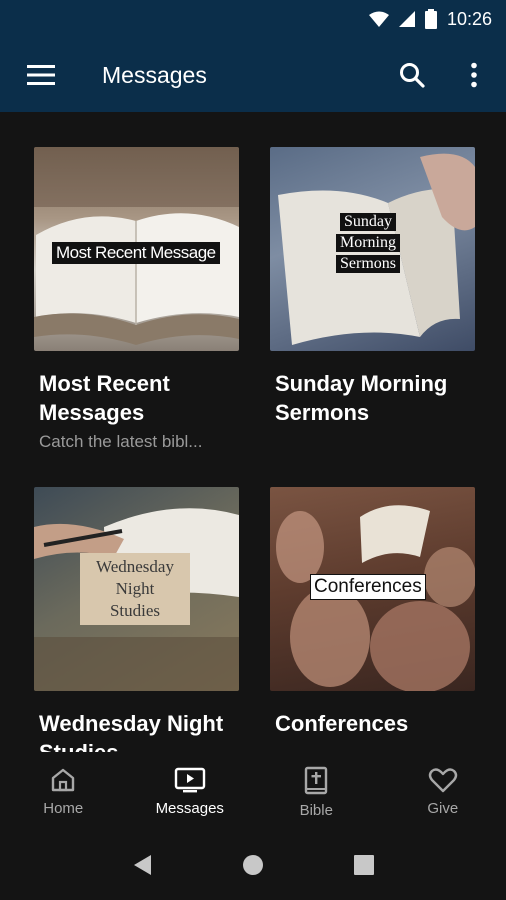 This screenshot has height=900, width=506. What do you see at coordinates (442, 780) in the screenshot?
I see `heart-icon` at bounding box center [442, 780].